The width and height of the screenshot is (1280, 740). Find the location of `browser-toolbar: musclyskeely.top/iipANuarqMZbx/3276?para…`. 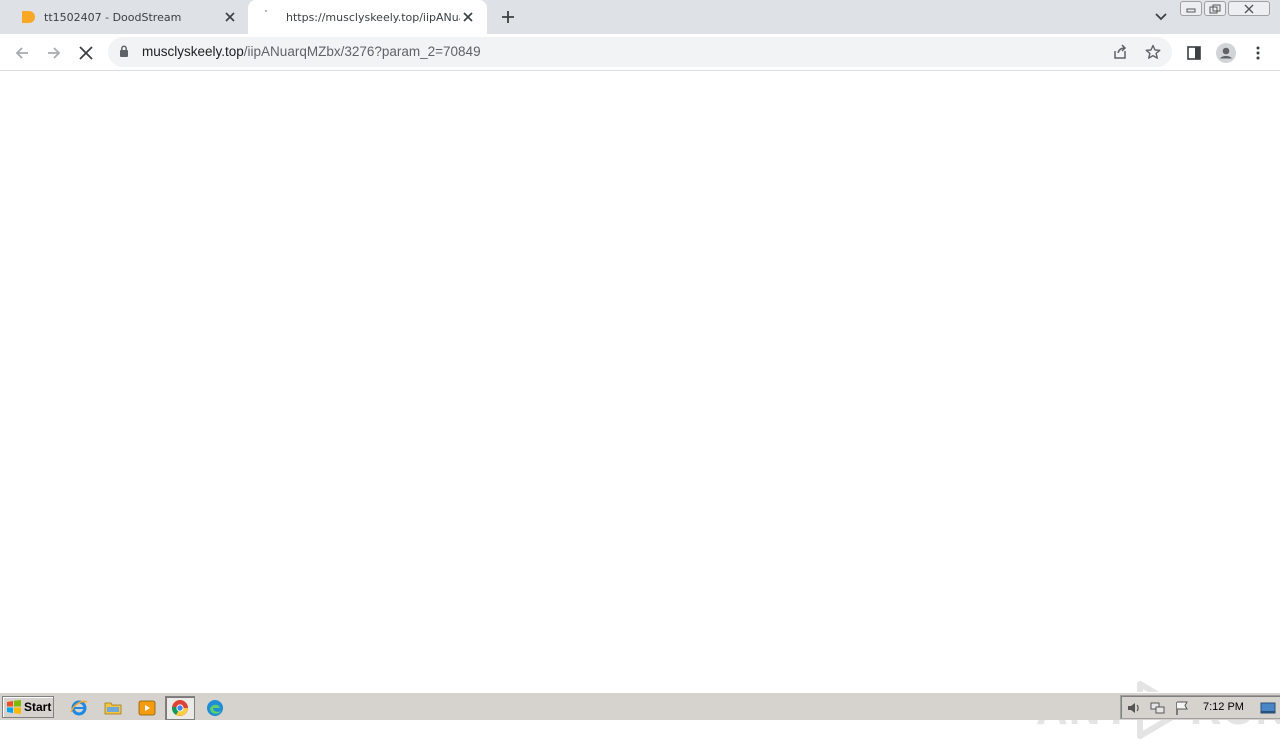

browser-toolbar: musclyskeely.top/iipANuarqMZbx/3276?para… is located at coordinates (640, 52).